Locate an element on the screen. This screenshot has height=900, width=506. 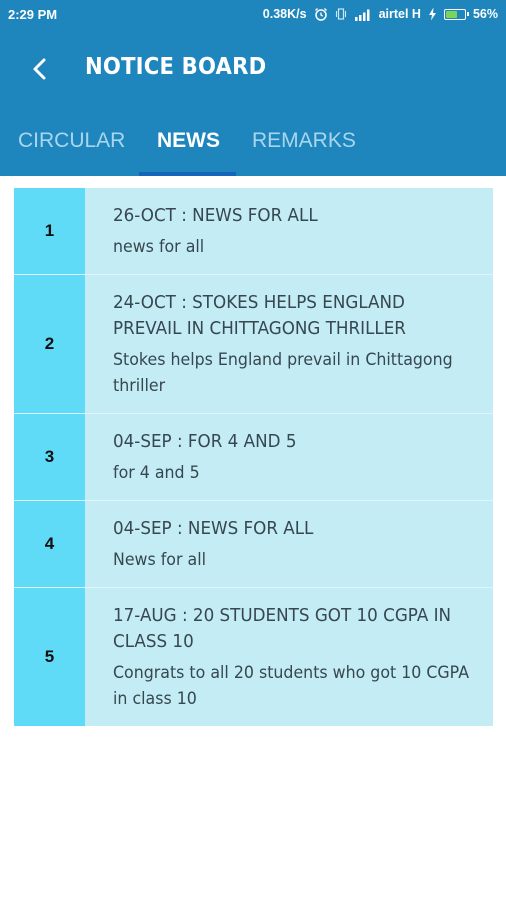
tab-bar: CIRCULAR NEWS REMARKS is located at coordinates (253, 147).